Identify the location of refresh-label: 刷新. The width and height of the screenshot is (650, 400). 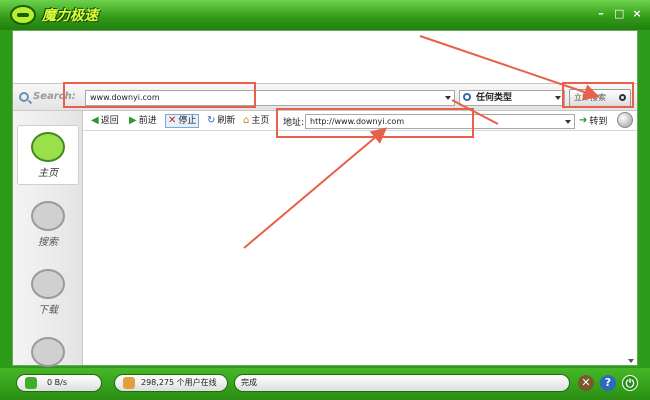
(226, 121).